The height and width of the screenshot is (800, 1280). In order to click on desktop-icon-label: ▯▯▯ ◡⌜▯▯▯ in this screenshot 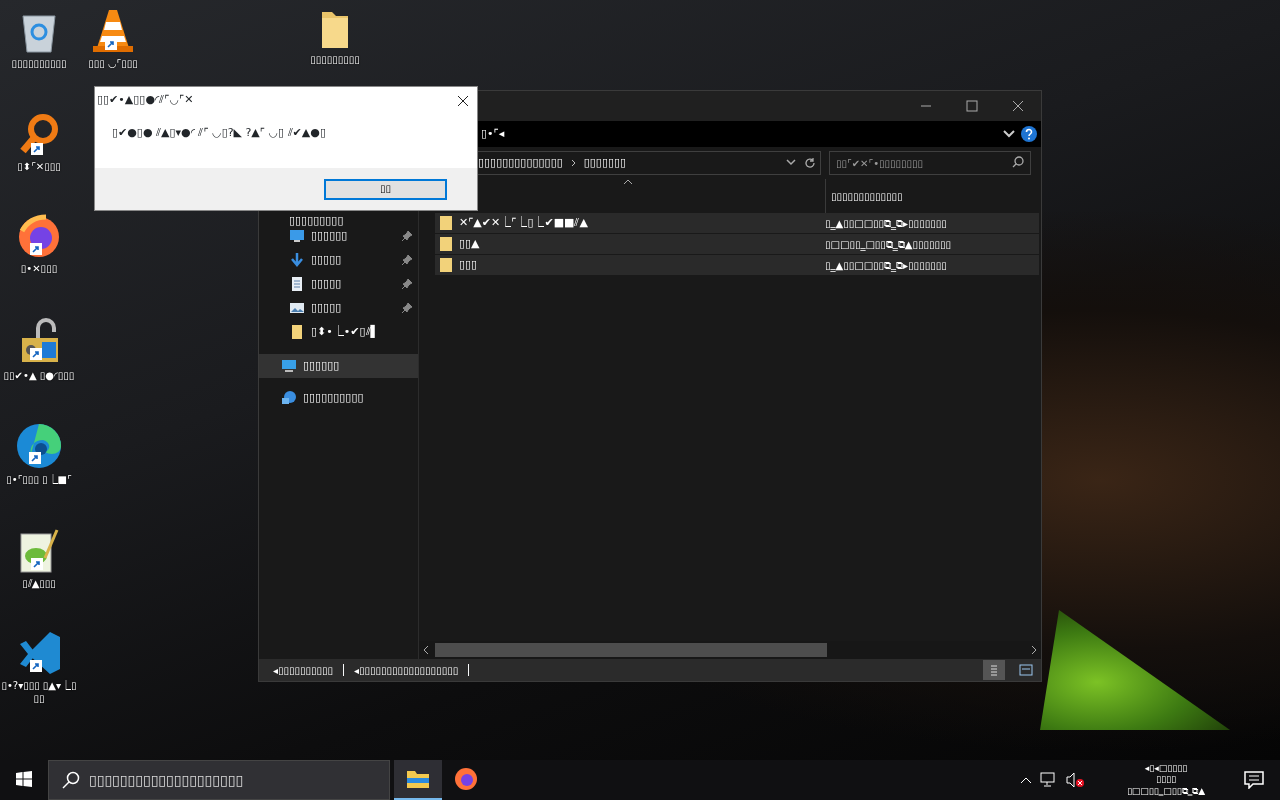, I will do `click(113, 64)`.